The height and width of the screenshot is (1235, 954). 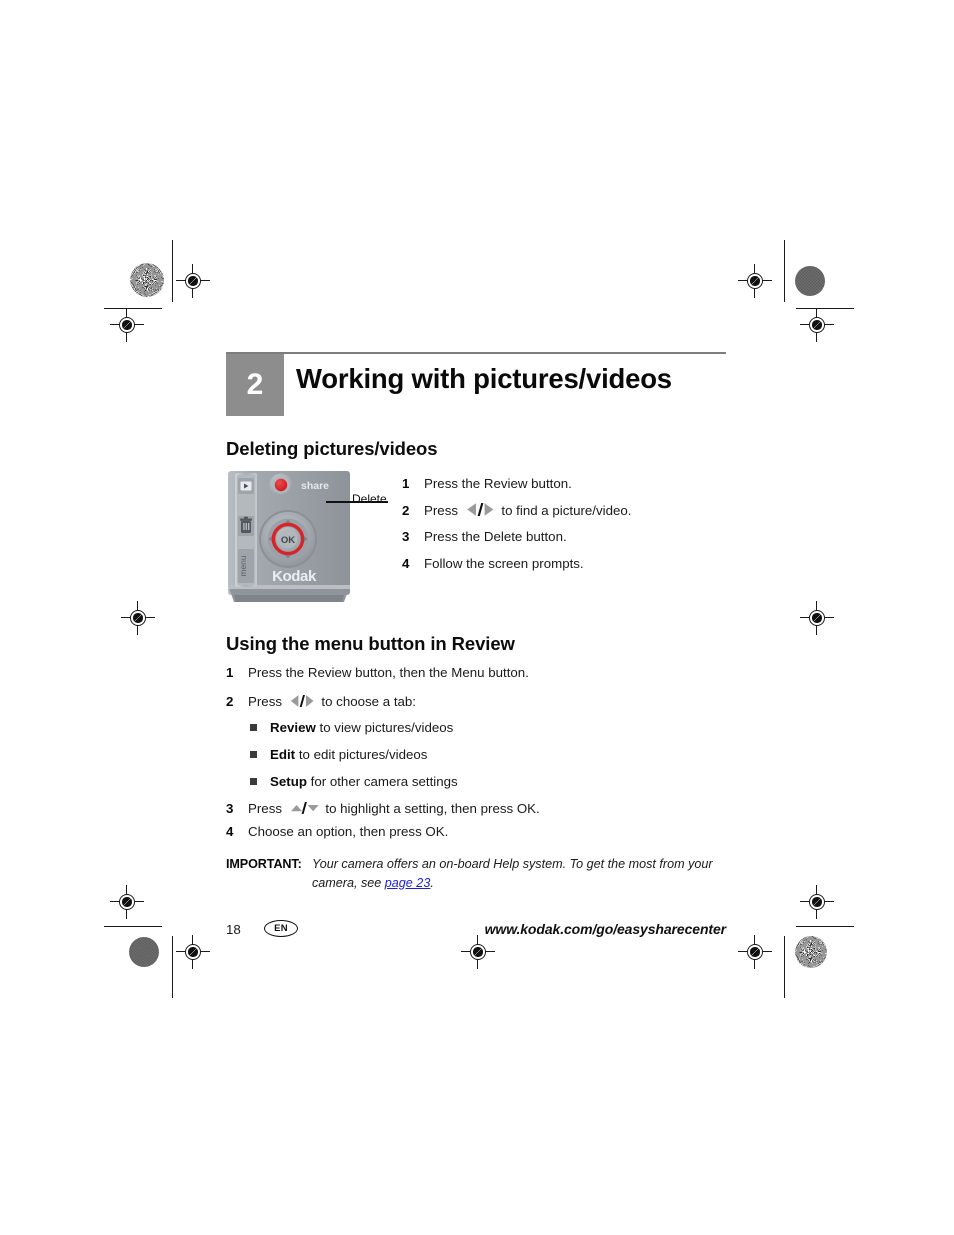 I want to click on bullet-term: Review, so click(x=293, y=728).